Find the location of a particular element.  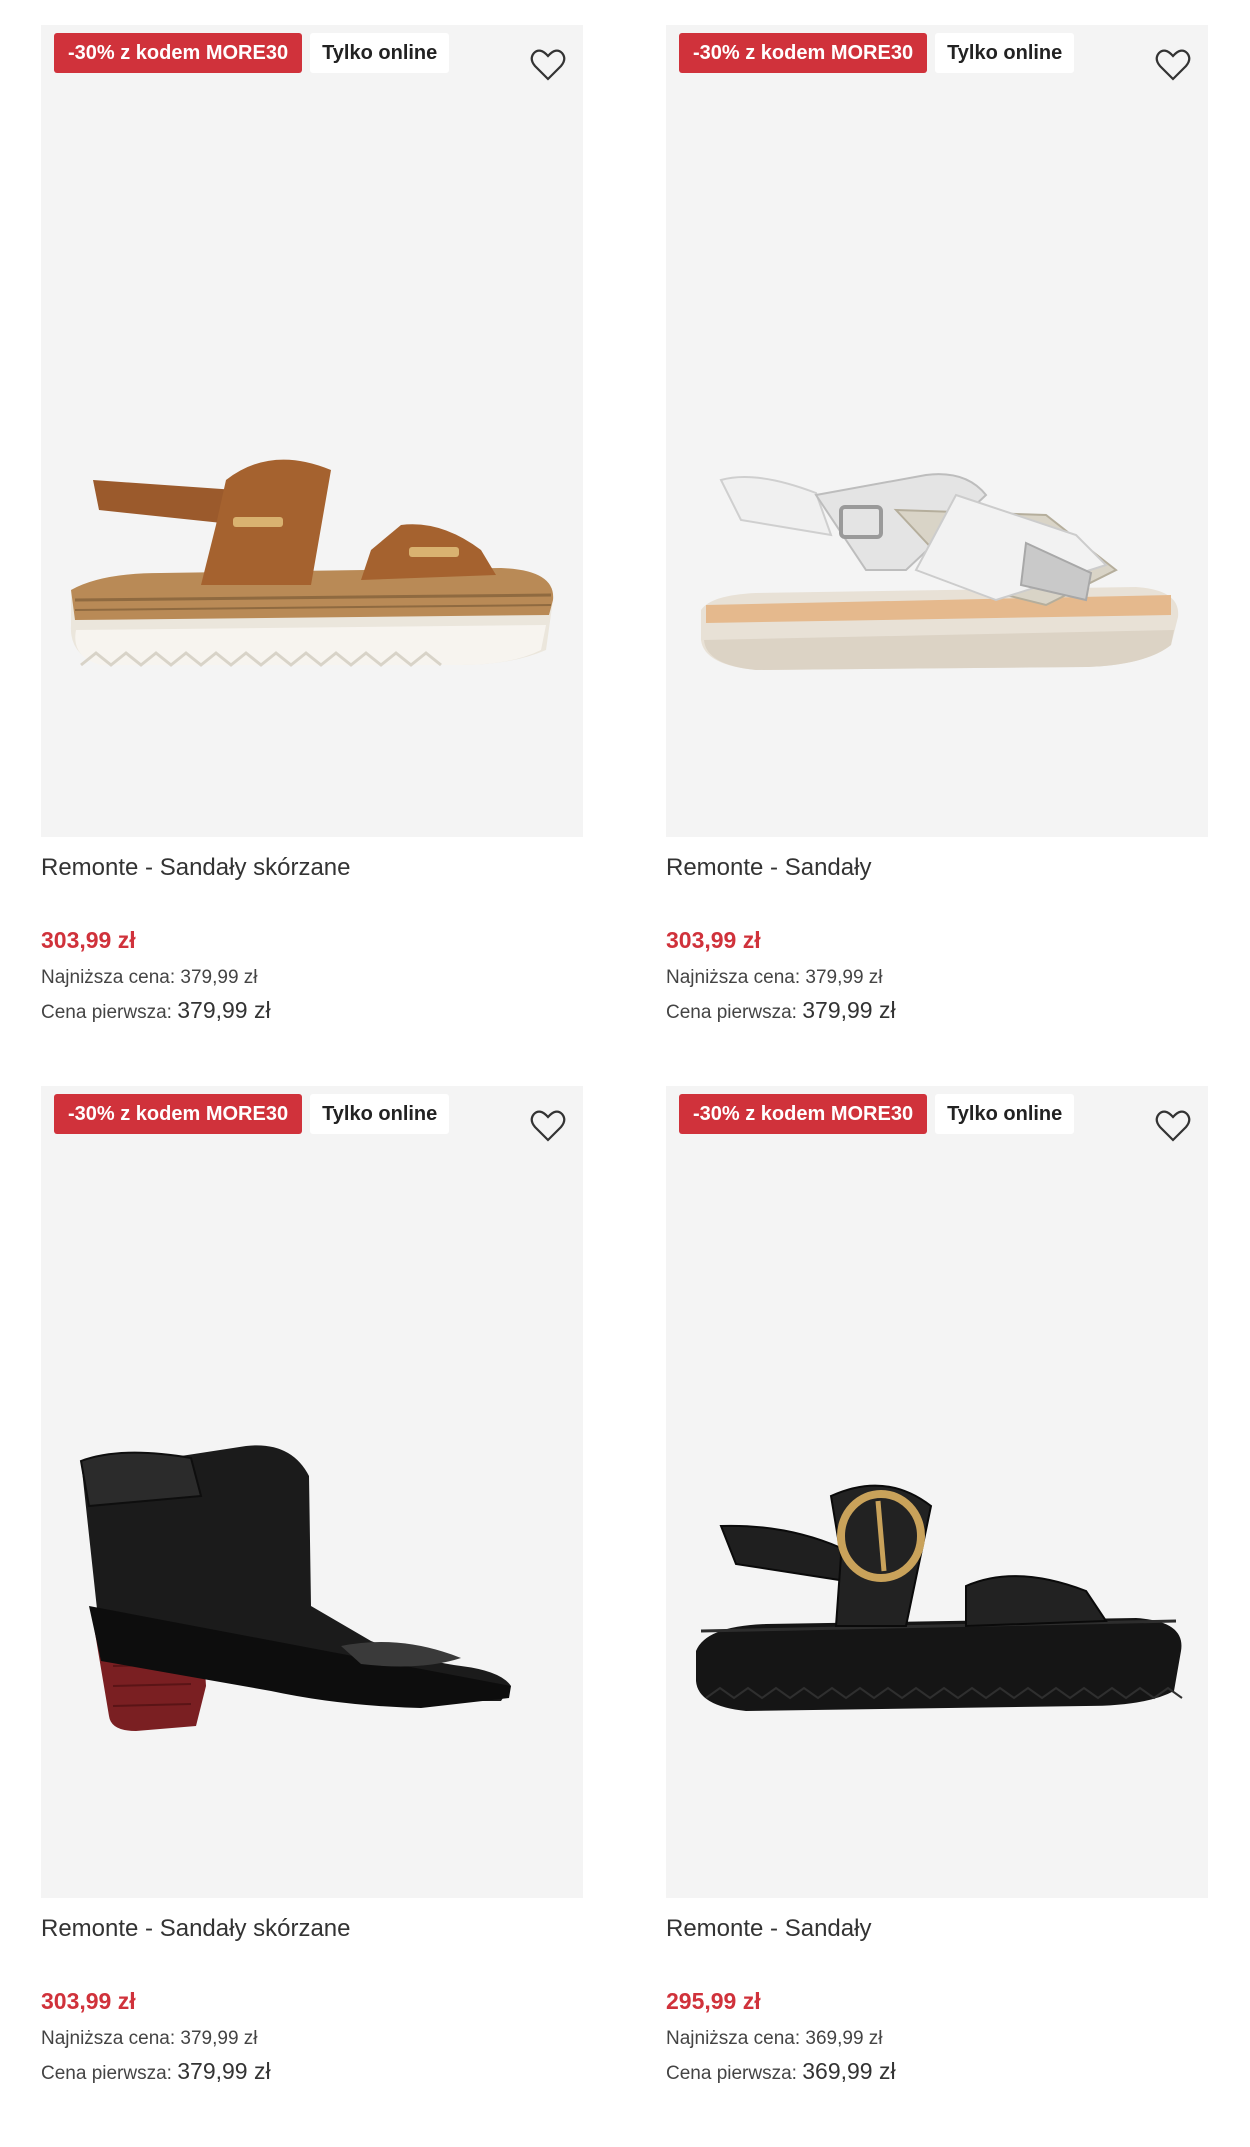

lowest-price-value: 369,99 zł is located at coordinates (844, 2038).